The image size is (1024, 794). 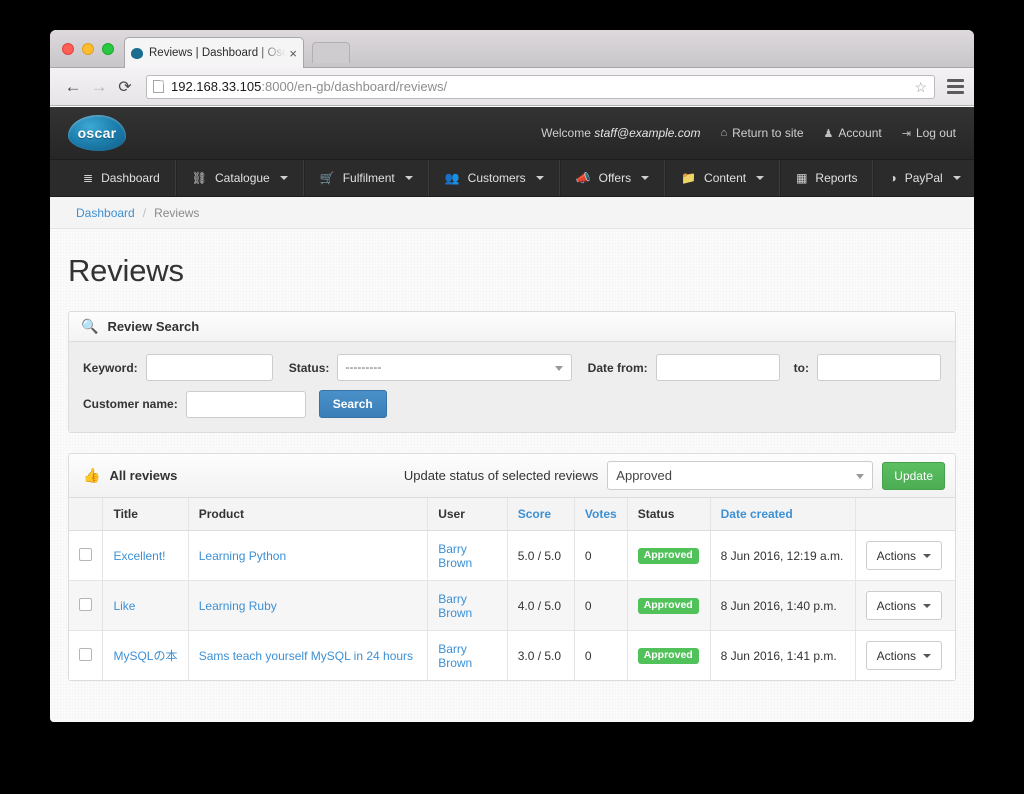 I want to click on col-votes: Votes, so click(x=601, y=514).